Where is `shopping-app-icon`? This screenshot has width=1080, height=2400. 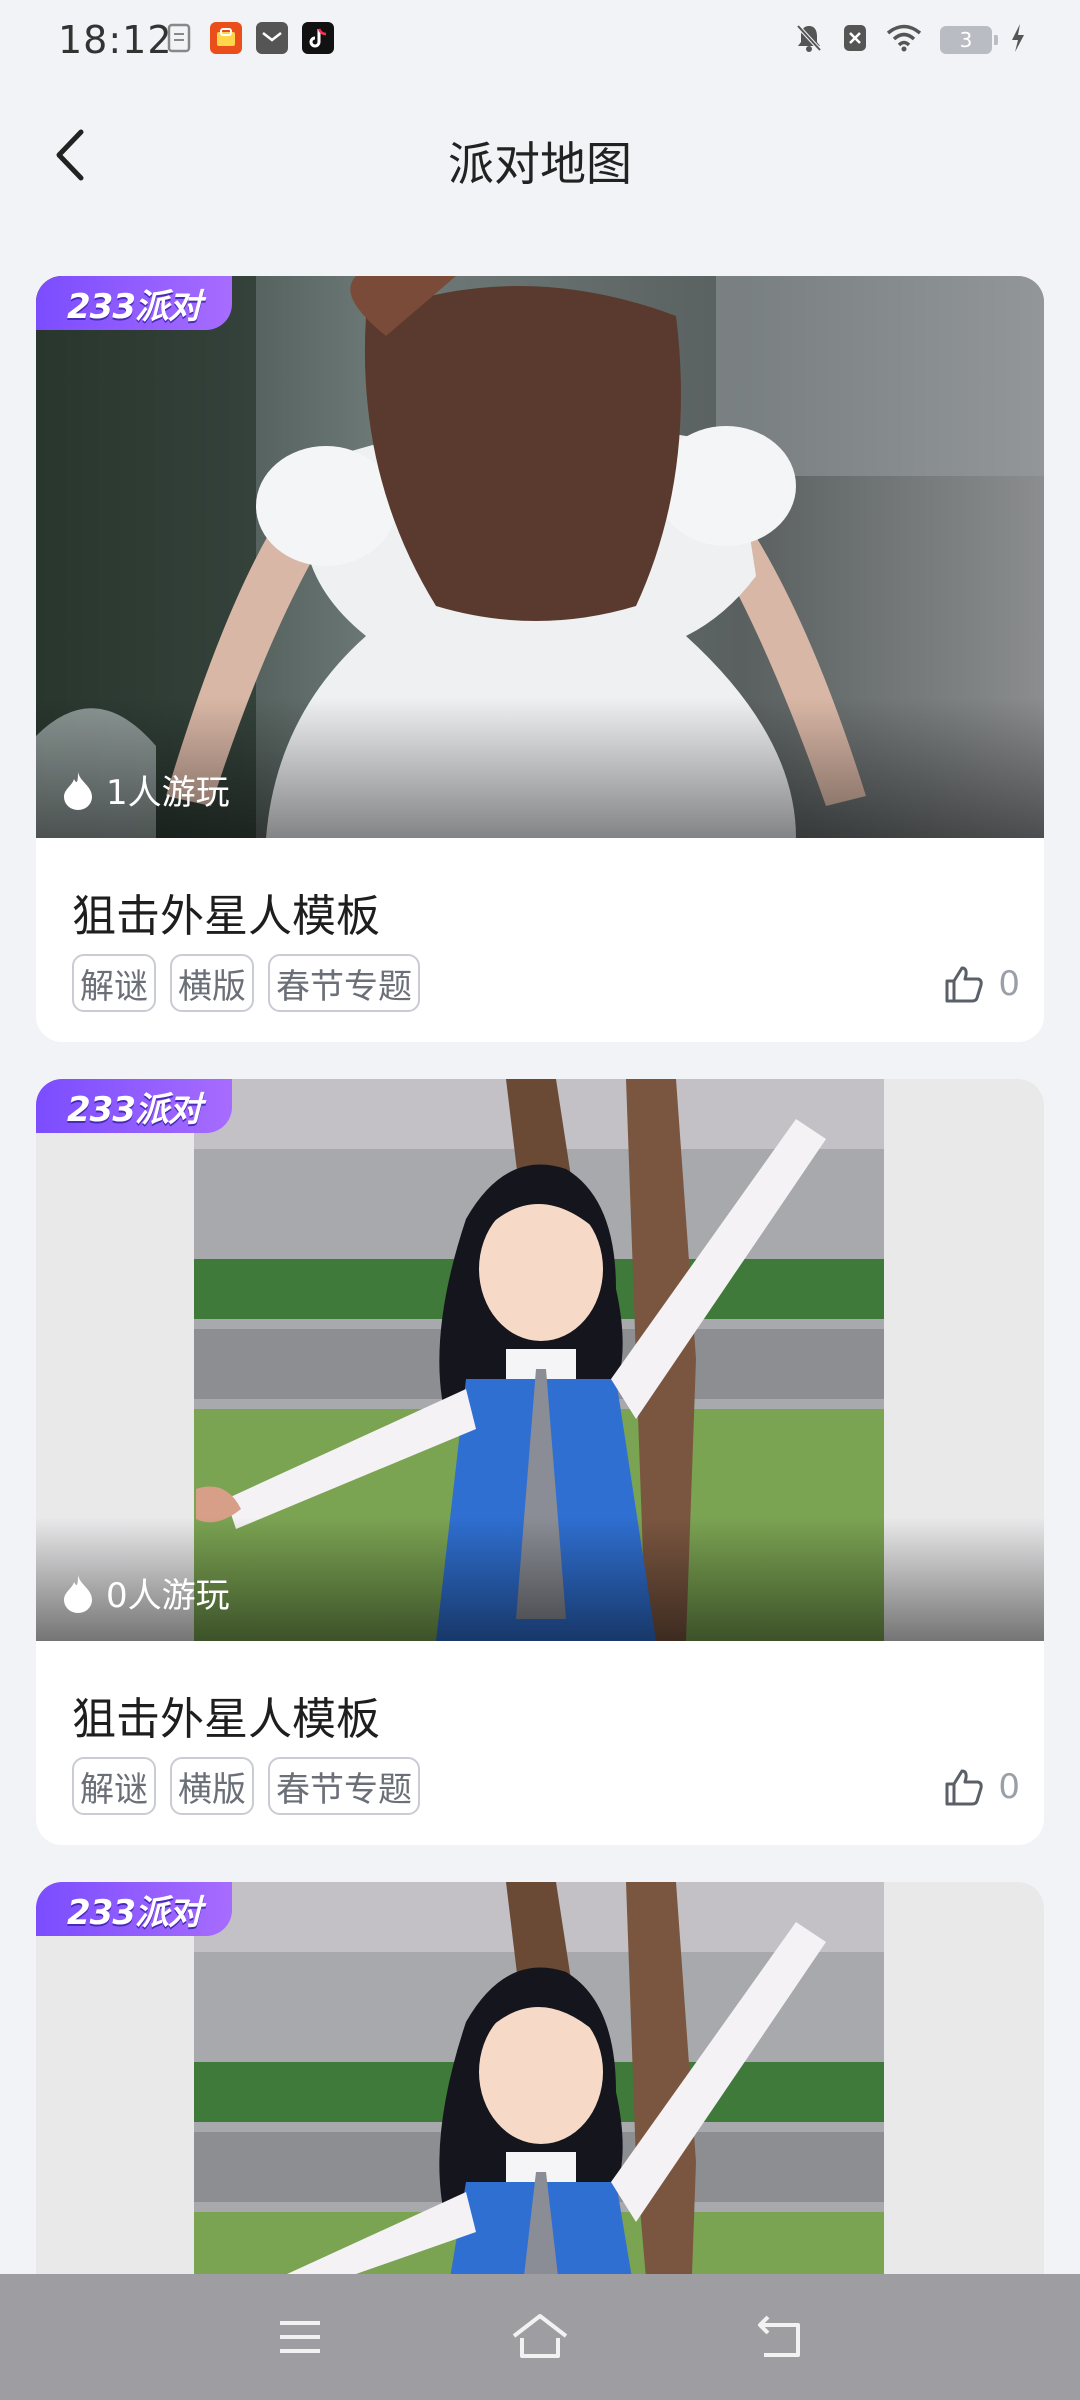
shopping-app-icon is located at coordinates (226, 38).